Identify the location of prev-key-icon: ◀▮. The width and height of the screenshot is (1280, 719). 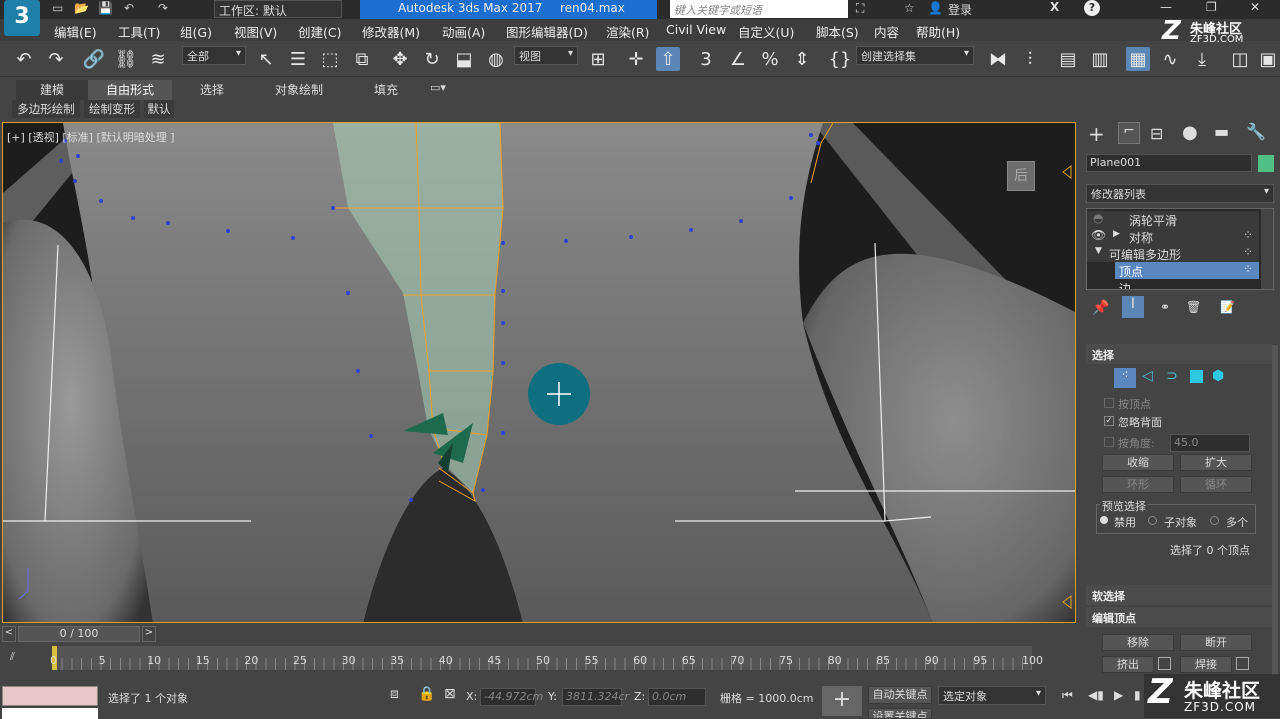
(1096, 695).